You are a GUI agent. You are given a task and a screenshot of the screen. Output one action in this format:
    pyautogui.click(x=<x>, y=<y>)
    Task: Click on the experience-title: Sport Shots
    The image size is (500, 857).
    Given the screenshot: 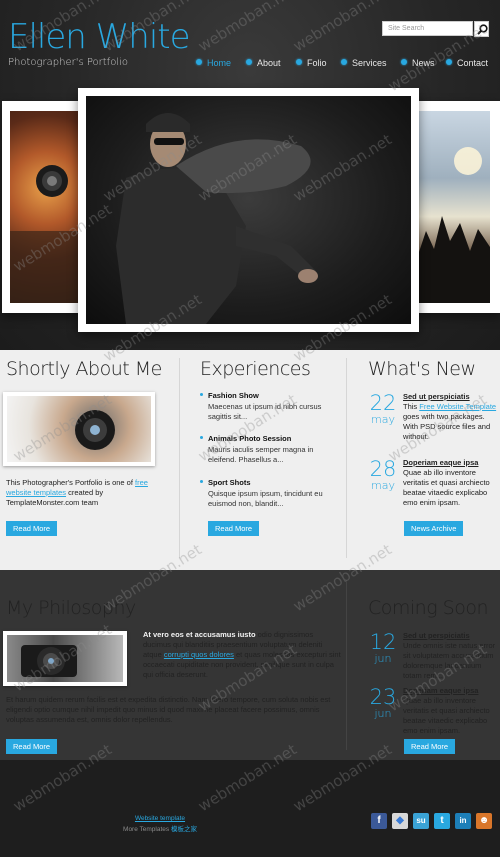 What is the action you would take?
    pyautogui.click(x=265, y=482)
    